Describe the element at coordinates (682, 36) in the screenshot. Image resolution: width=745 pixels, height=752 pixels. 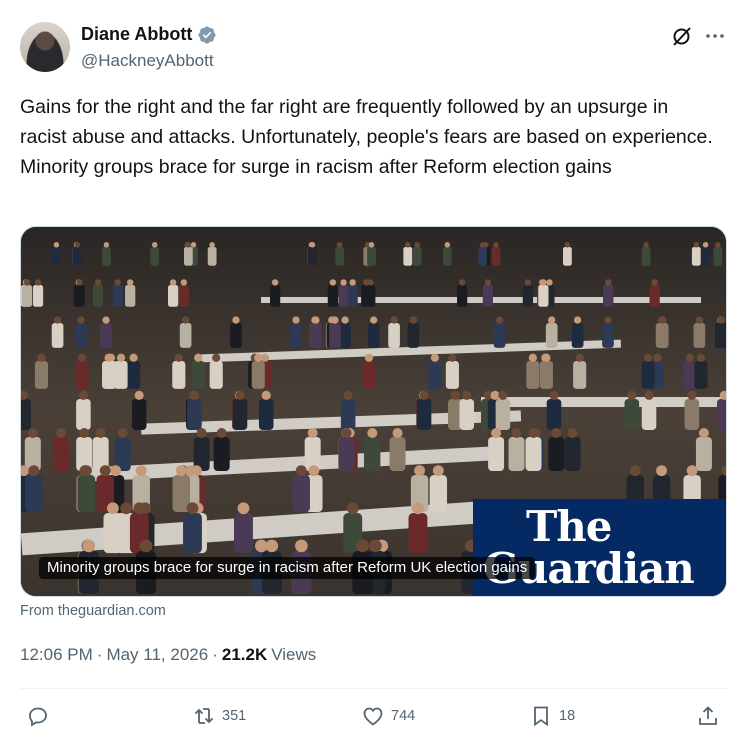
I see `grok-icon` at that location.